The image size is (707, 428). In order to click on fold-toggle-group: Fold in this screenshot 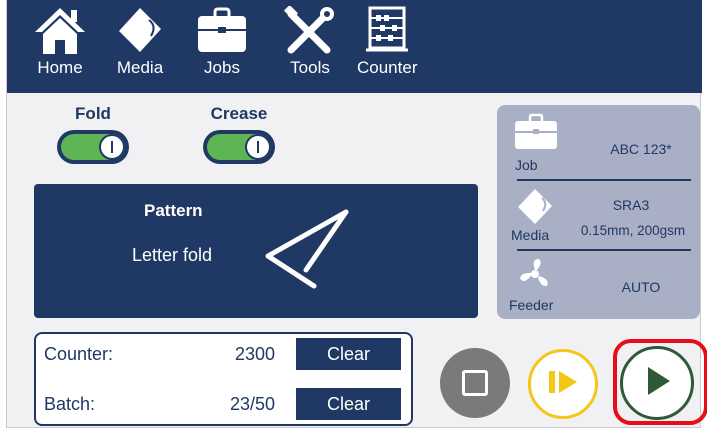, I will do `click(93, 134)`.